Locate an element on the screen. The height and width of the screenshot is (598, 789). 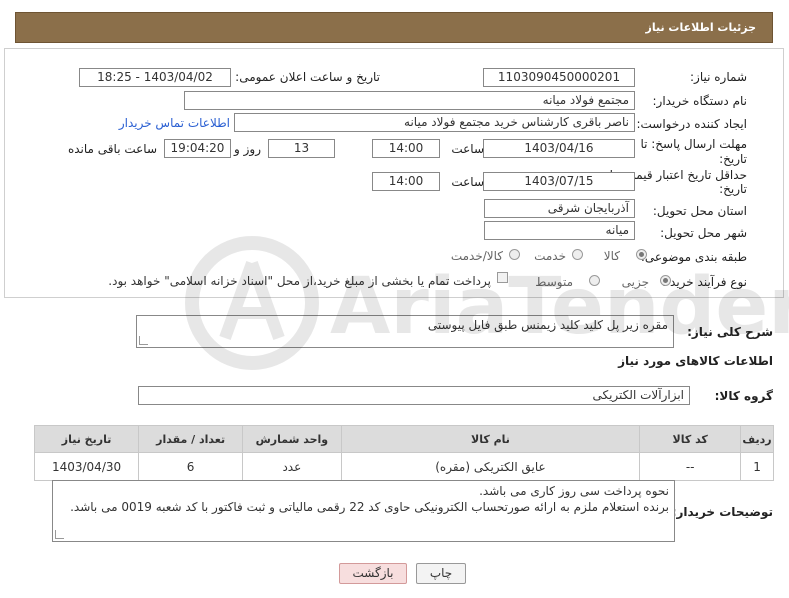
deadline-label-line1: مهلت ارسال پاسخ: تا is located at coordinates (693, 144).